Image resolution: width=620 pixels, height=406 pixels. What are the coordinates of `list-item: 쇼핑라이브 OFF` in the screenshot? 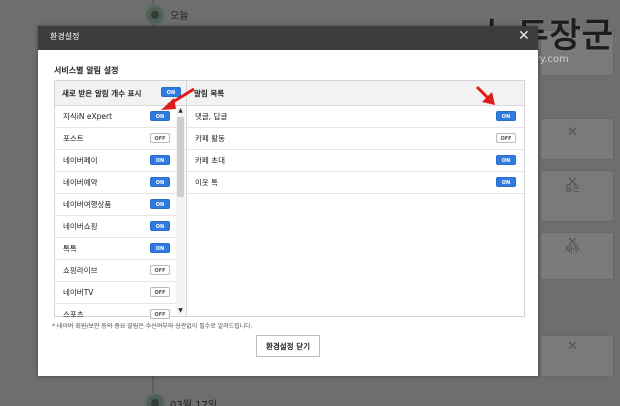 It's located at (120, 271).